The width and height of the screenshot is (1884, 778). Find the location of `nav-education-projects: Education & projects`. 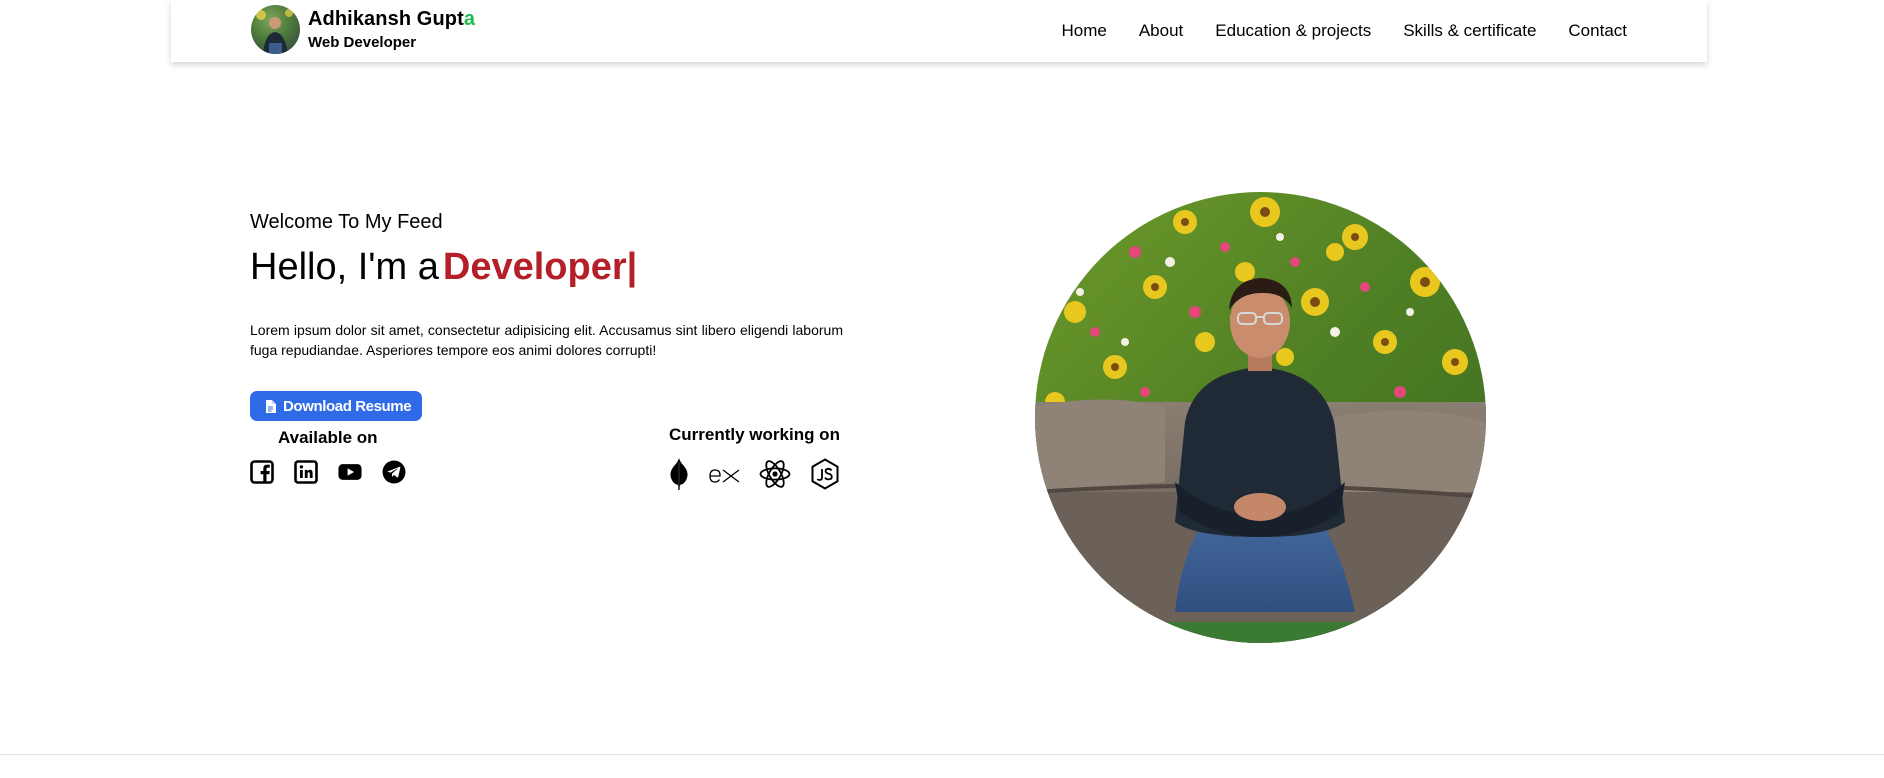

nav-education-projects: Education & projects is located at coordinates (1293, 31).